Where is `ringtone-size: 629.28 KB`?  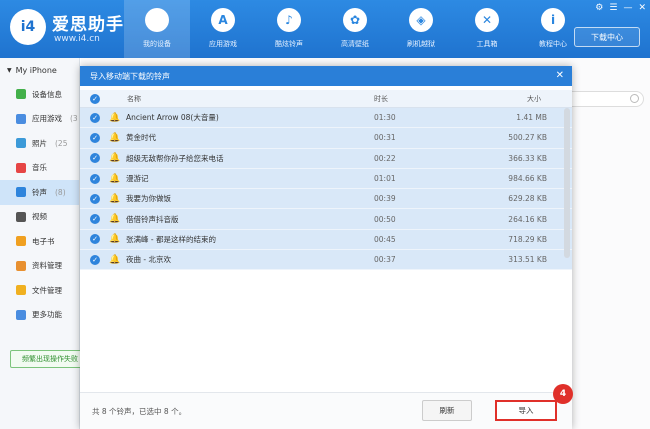 ringtone-size: 629.28 KB is located at coordinates (527, 199).